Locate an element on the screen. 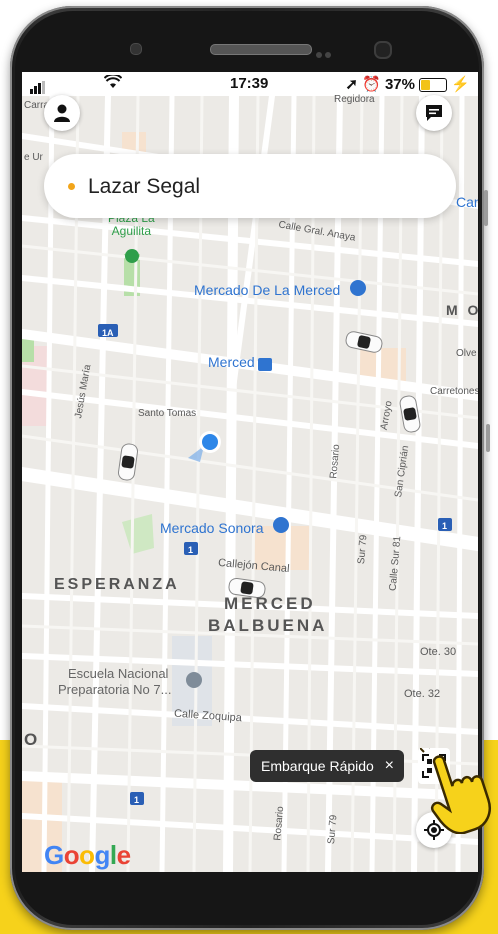 This screenshot has height=934, width=498. location-arrow-icon: ➚ is located at coordinates (351, 84).